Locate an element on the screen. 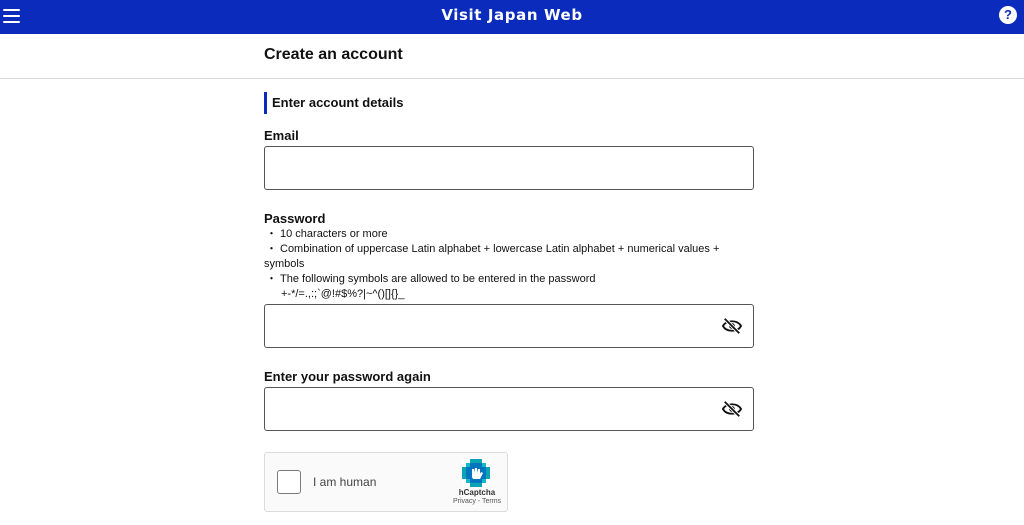  captcha-links: Privacy - Terms is located at coordinates (477, 501).